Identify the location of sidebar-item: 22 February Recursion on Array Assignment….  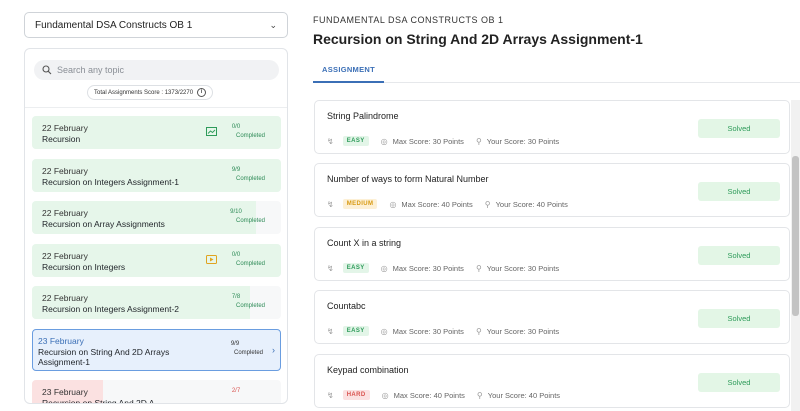
(156, 217).